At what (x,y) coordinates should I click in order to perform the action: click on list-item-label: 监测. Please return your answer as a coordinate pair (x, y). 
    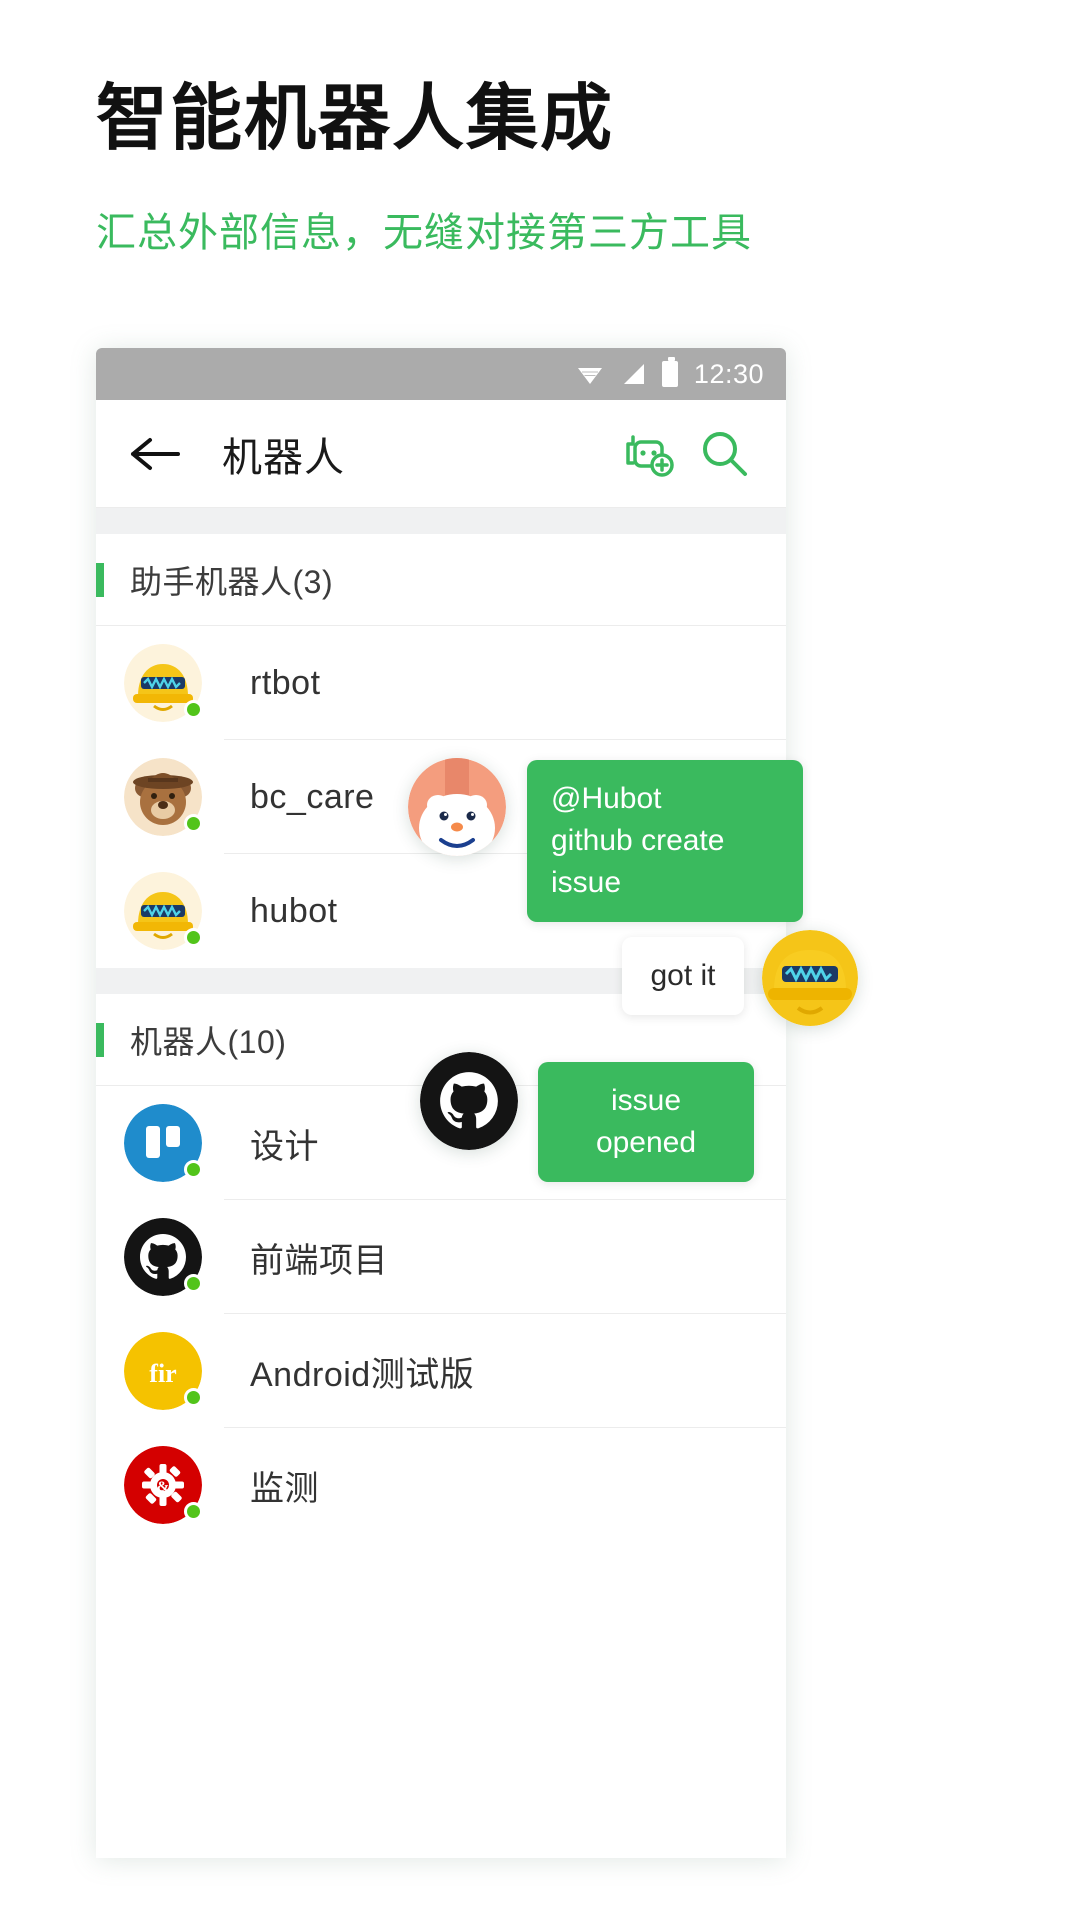
    Looking at the image, I should click on (284, 1488).